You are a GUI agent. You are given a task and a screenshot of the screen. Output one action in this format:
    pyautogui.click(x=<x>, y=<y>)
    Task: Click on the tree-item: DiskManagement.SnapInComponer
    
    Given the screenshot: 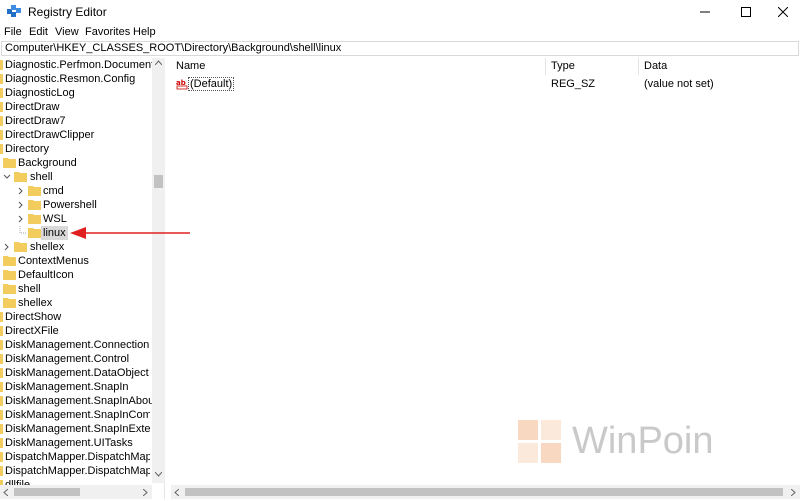 What is the action you would take?
    pyautogui.click(x=75, y=415)
    